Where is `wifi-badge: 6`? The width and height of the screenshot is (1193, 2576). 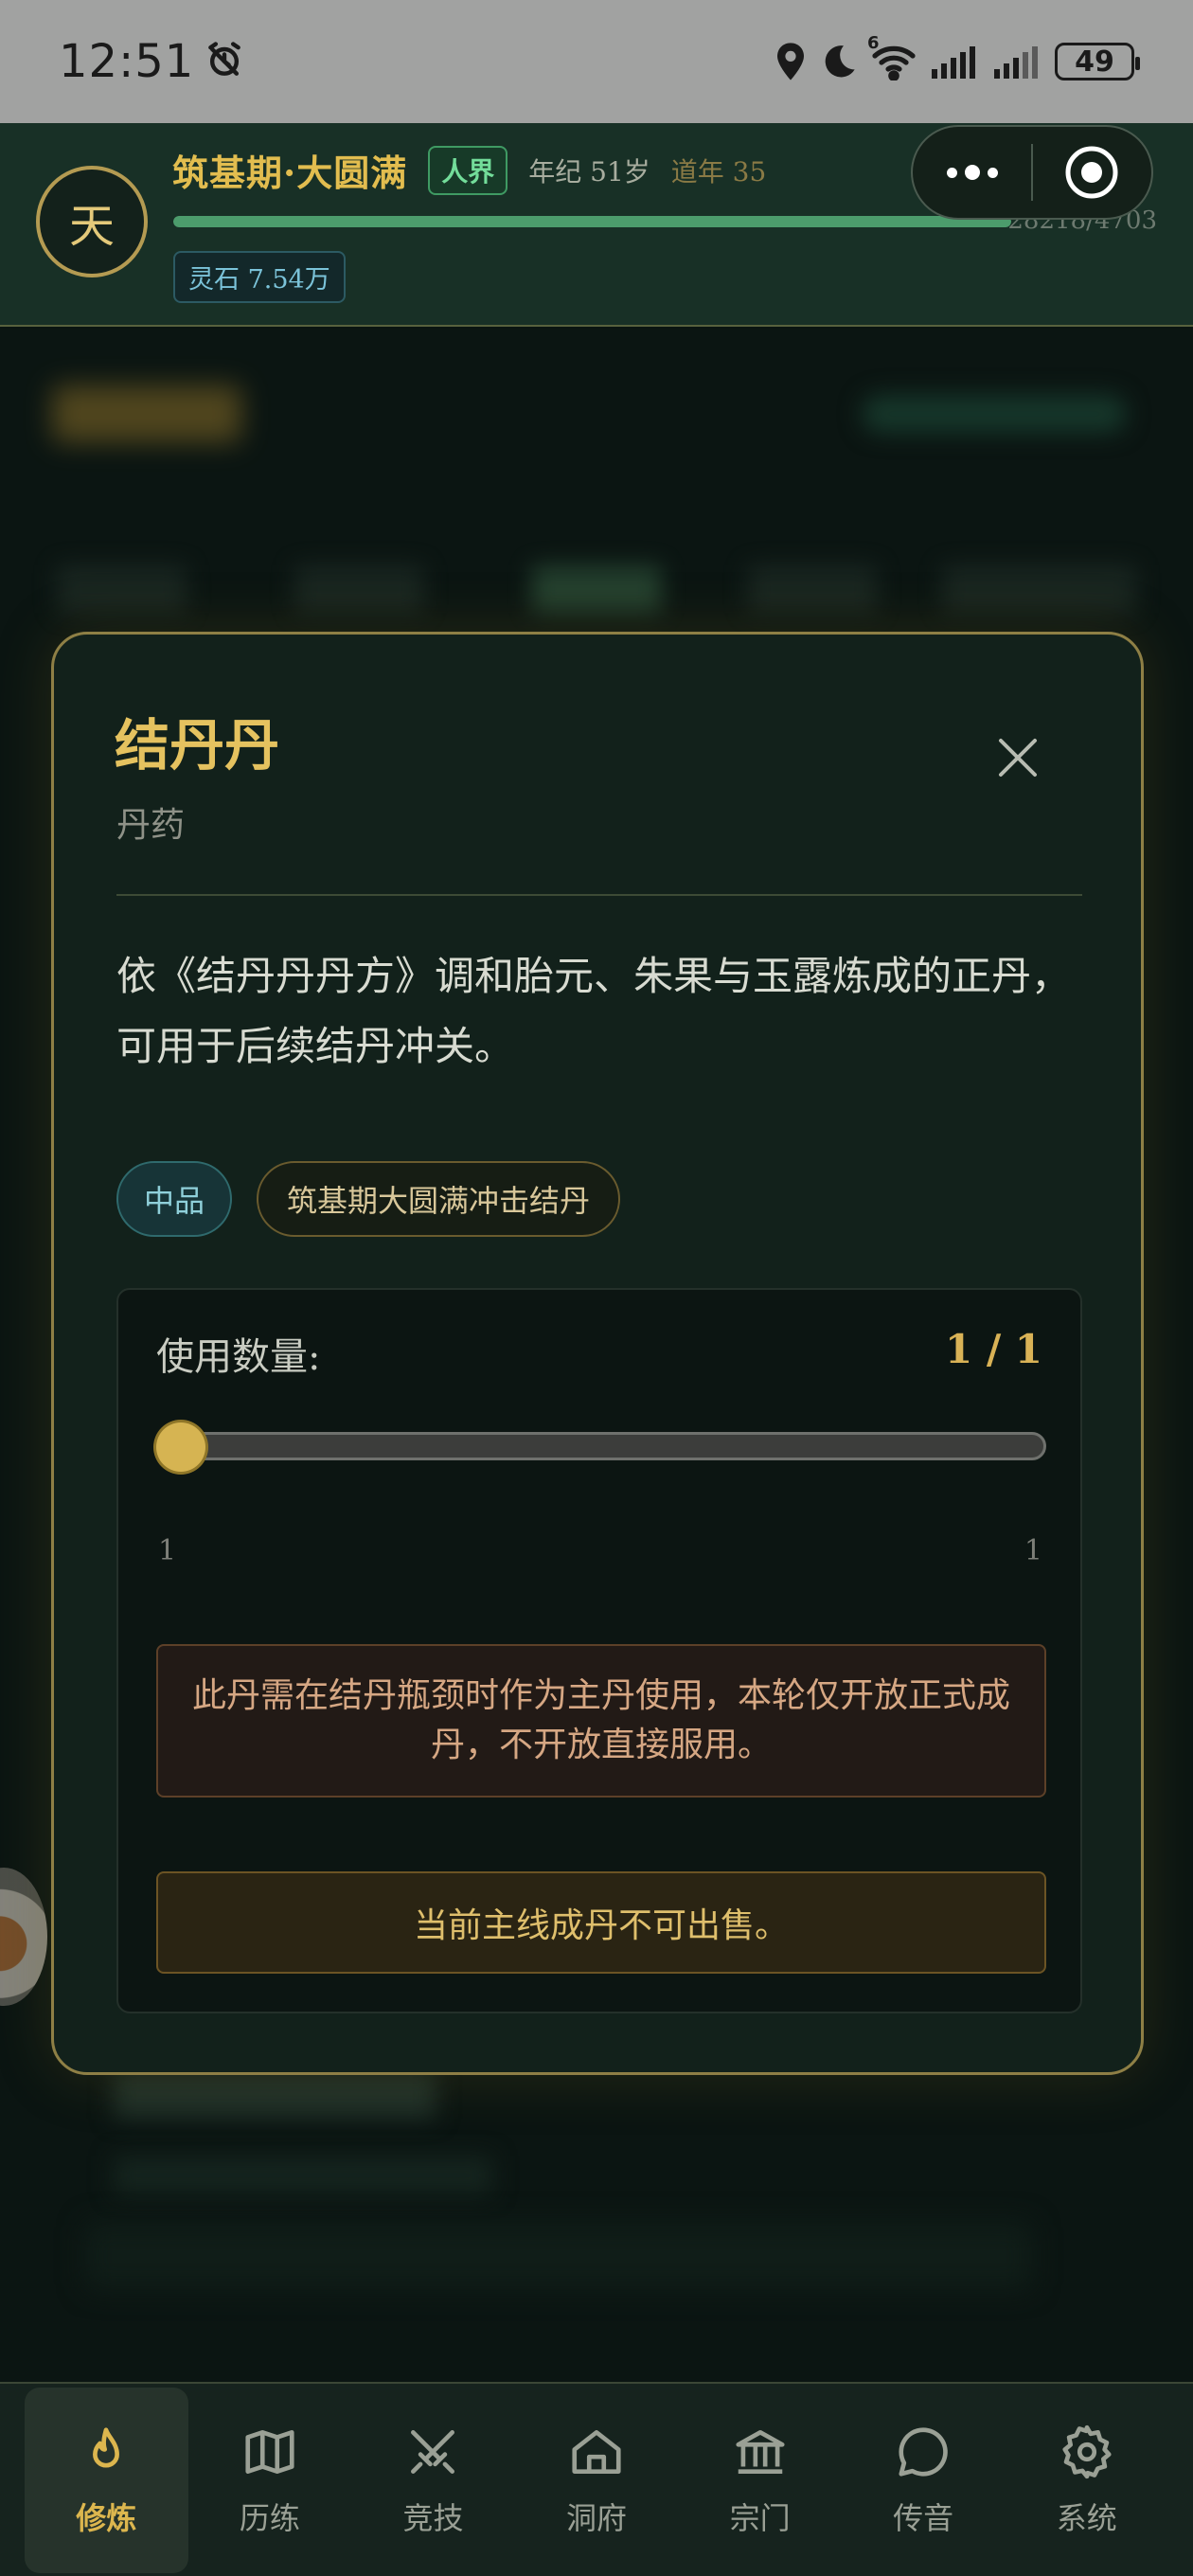
wifi-badge: 6 is located at coordinates (873, 43).